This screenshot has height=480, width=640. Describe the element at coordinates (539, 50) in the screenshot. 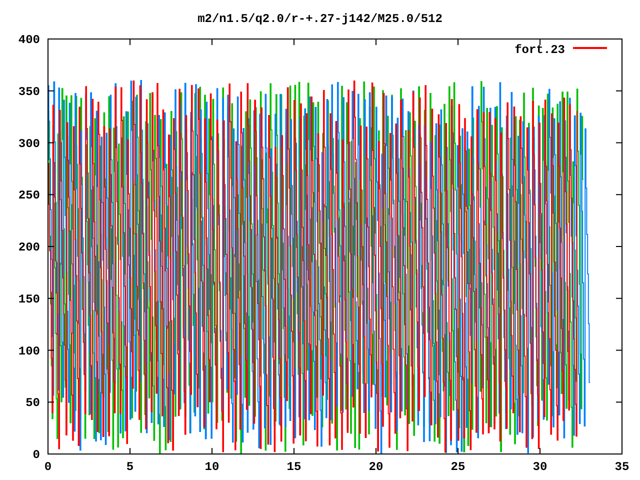

I see `legend-label: fort.23` at that location.